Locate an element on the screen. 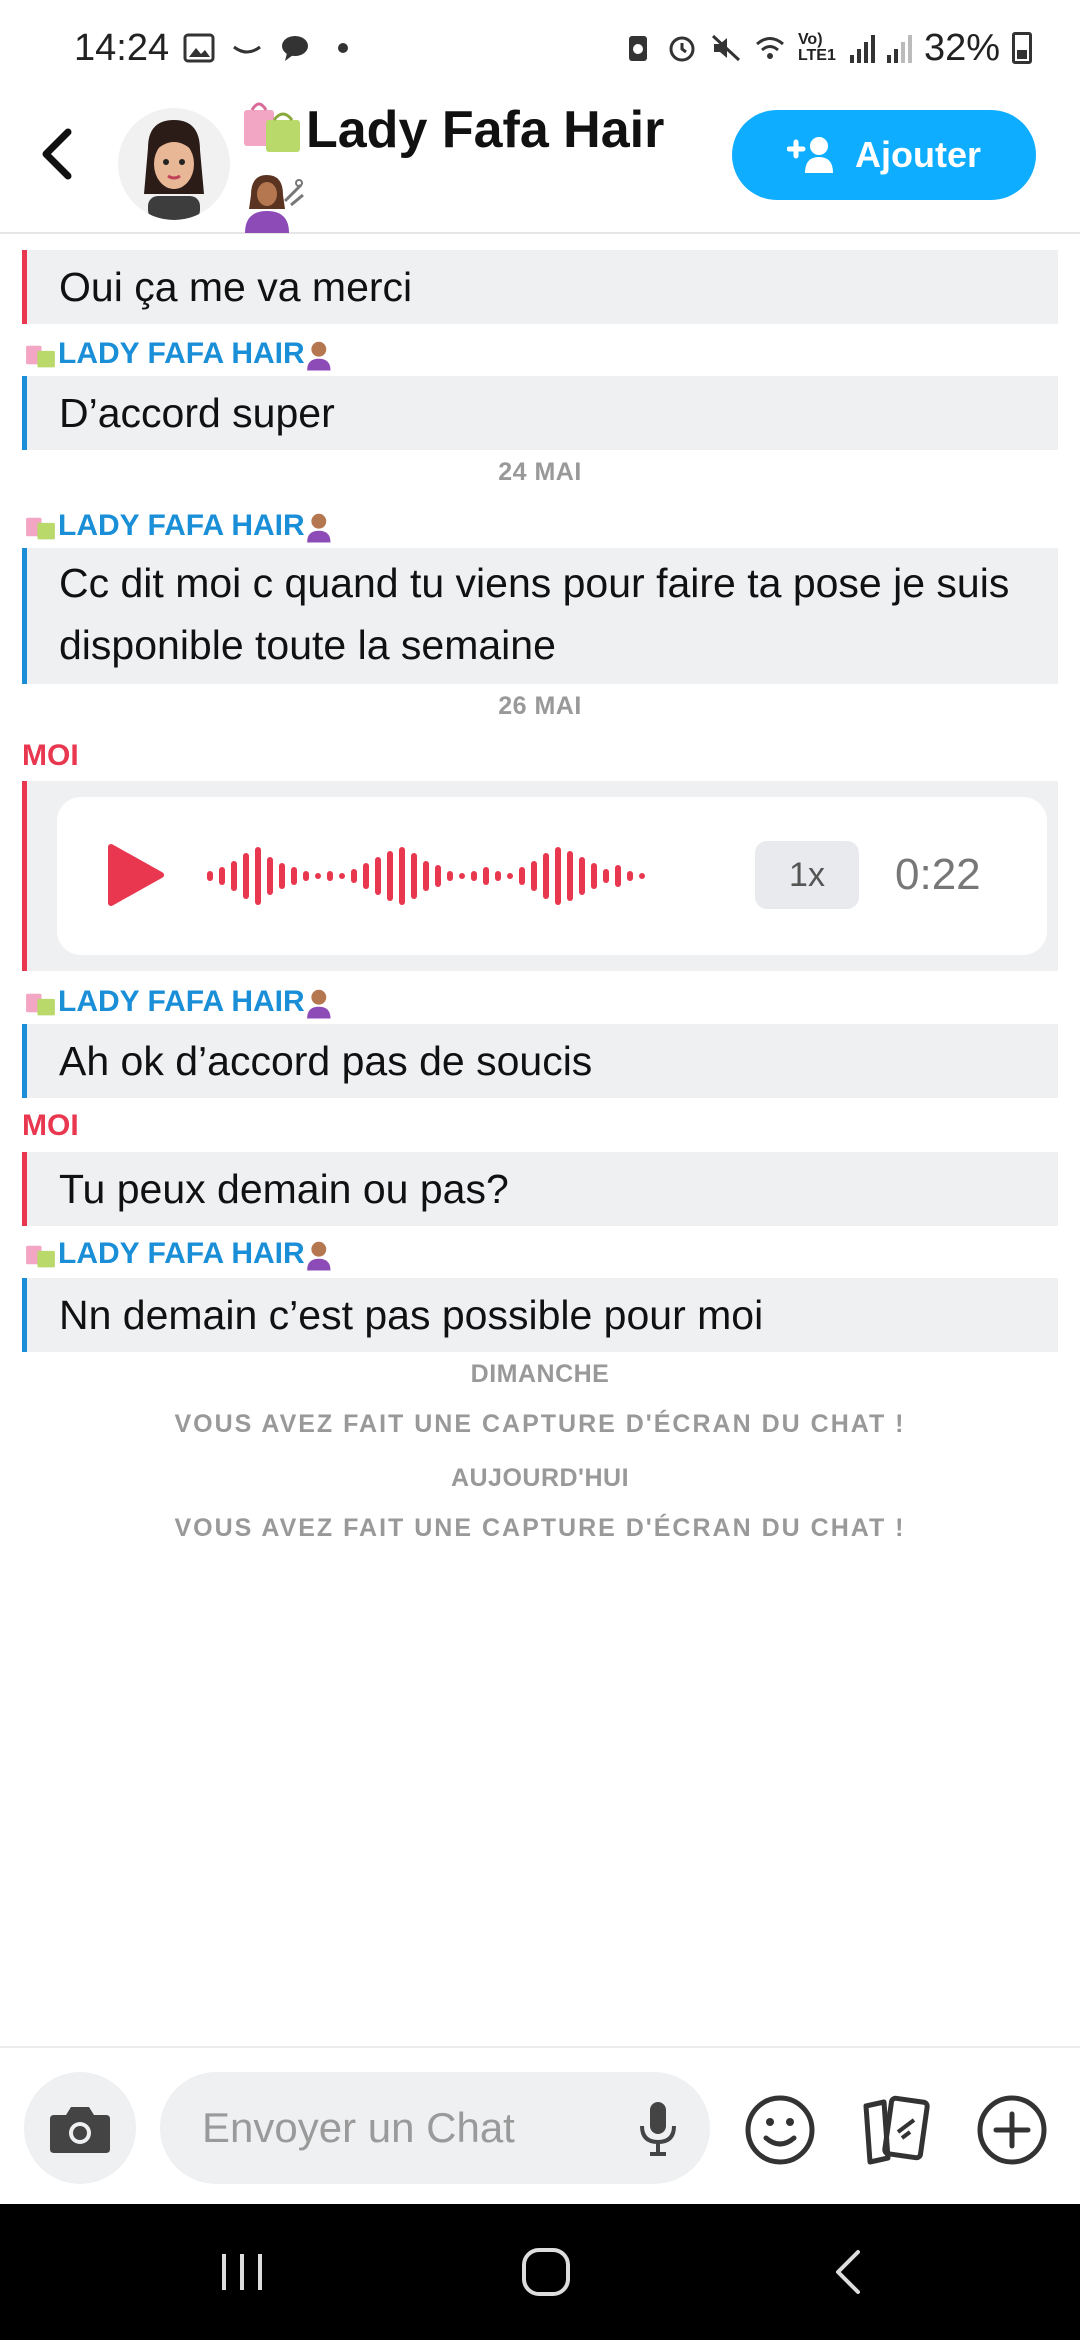 The width and height of the screenshot is (1080, 2340). message-bubble: Oui ça me va merci is located at coordinates (540, 287).